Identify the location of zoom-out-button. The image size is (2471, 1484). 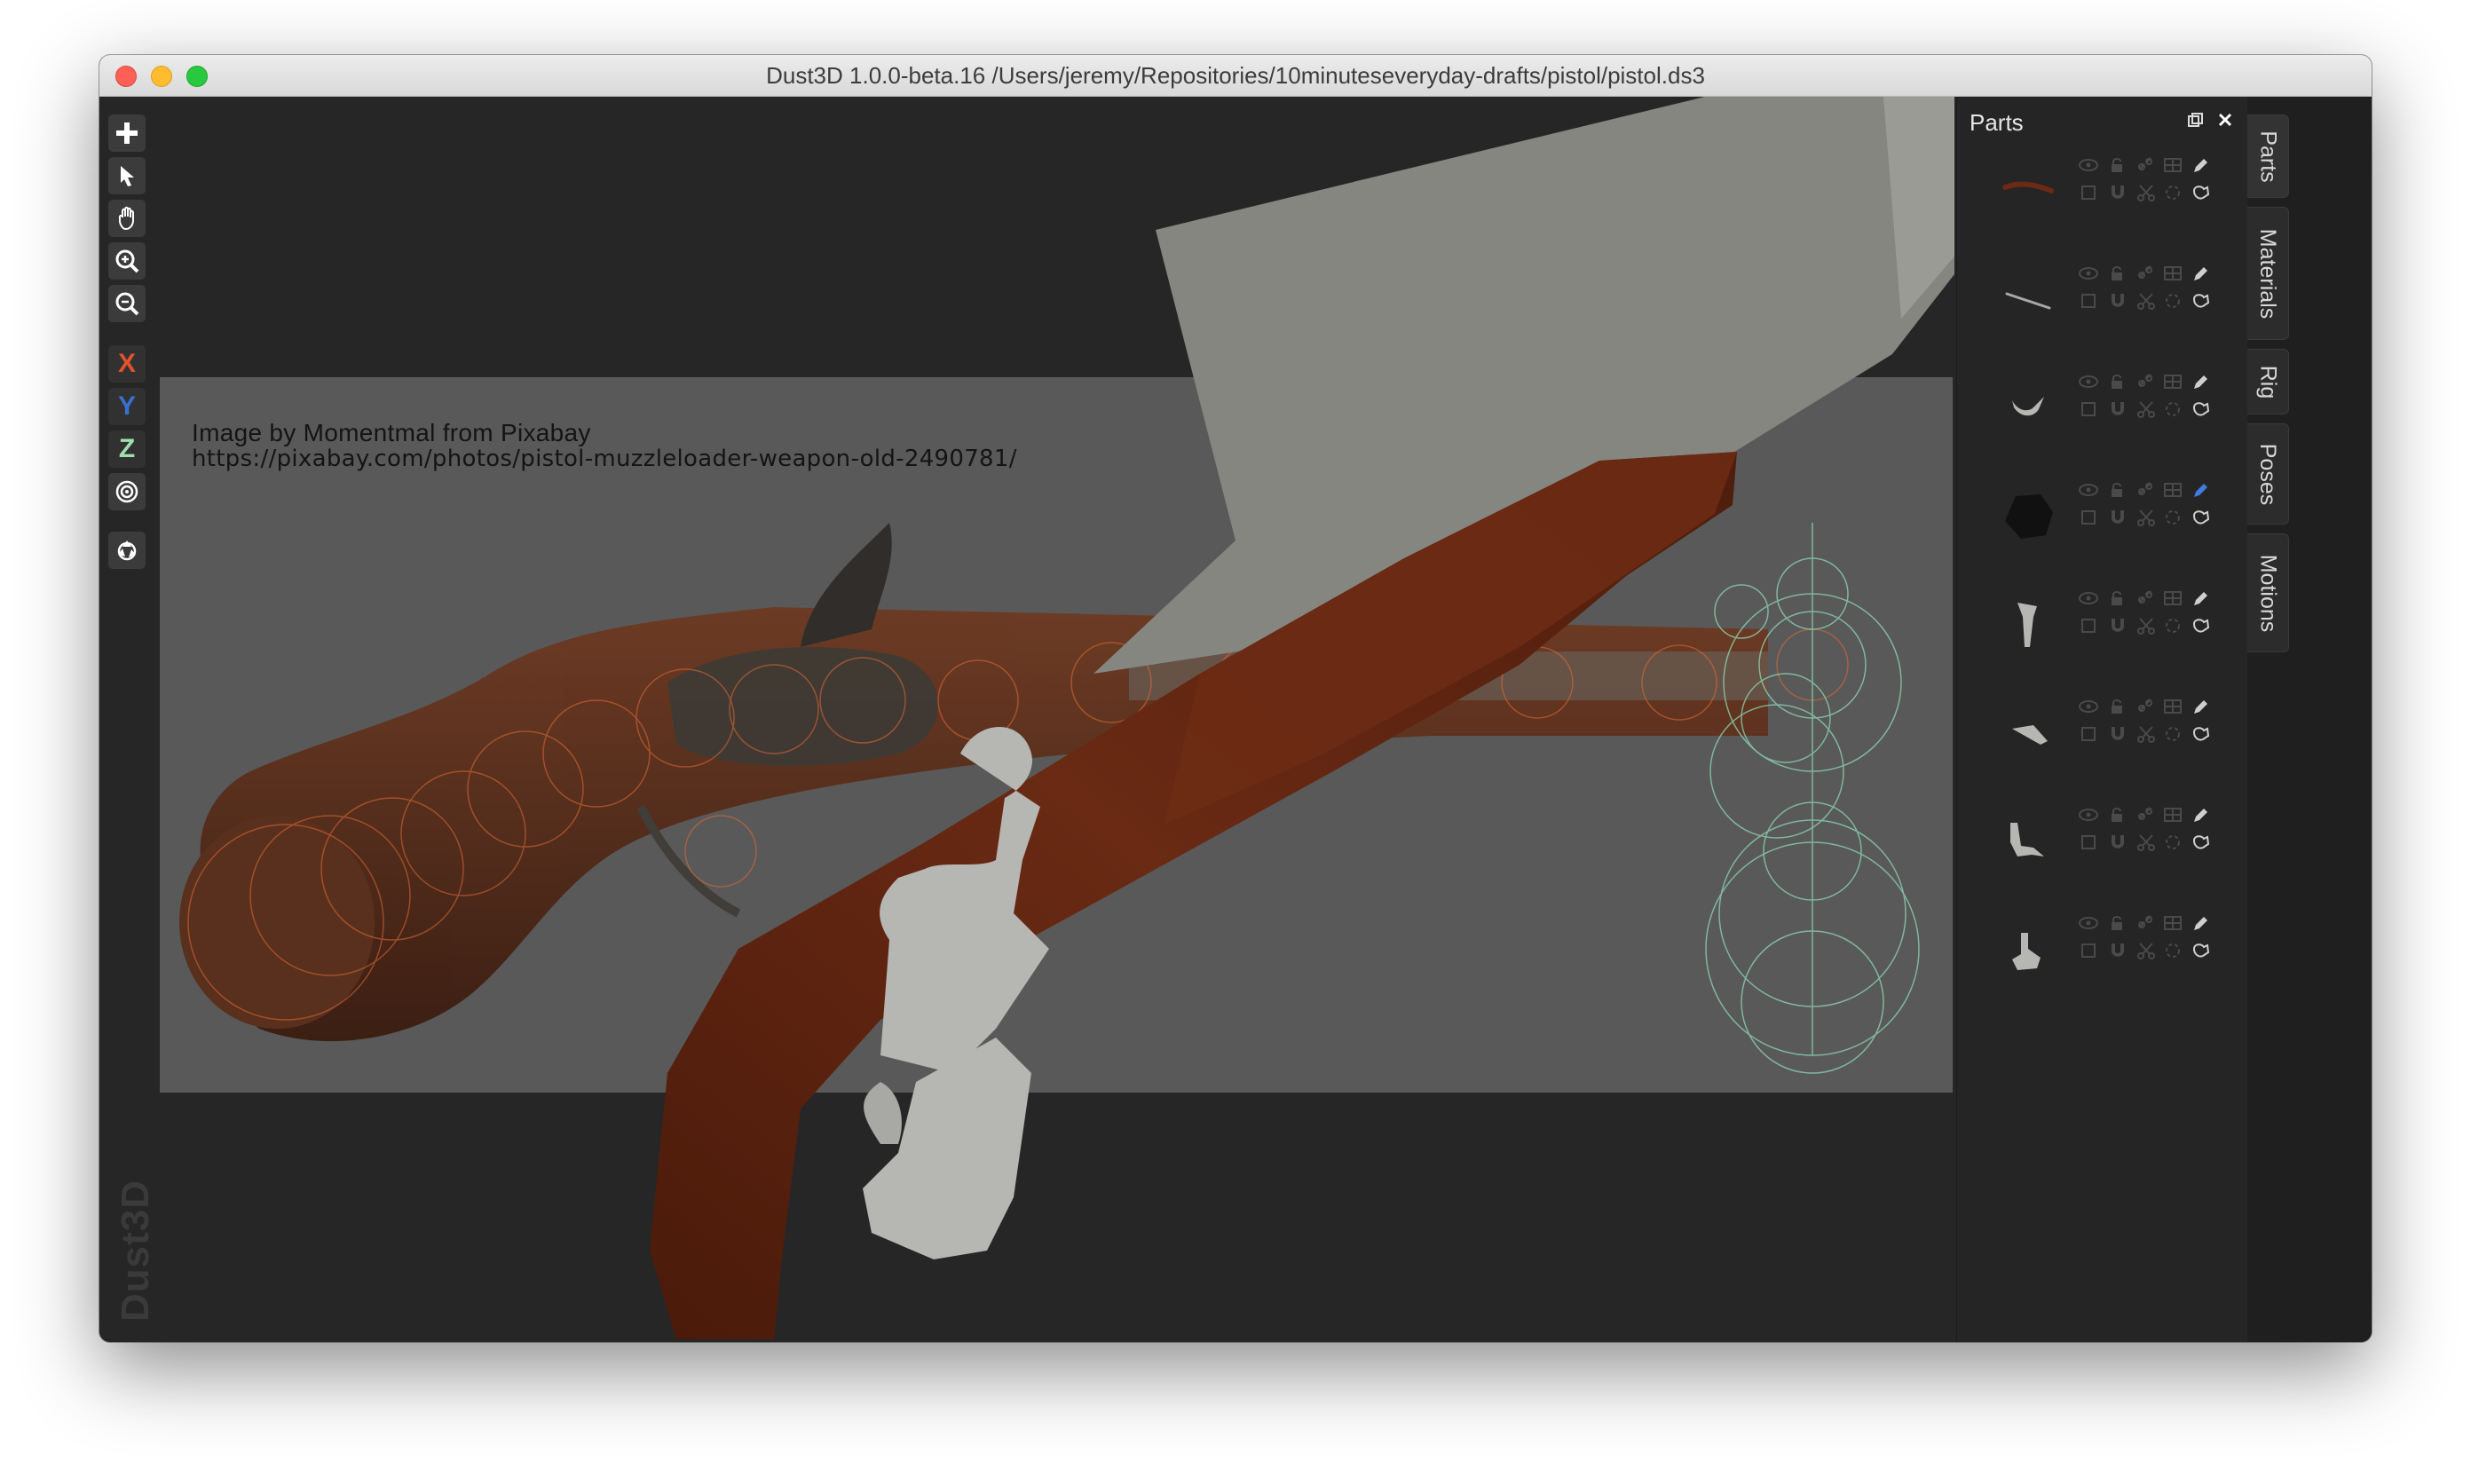
(127, 304).